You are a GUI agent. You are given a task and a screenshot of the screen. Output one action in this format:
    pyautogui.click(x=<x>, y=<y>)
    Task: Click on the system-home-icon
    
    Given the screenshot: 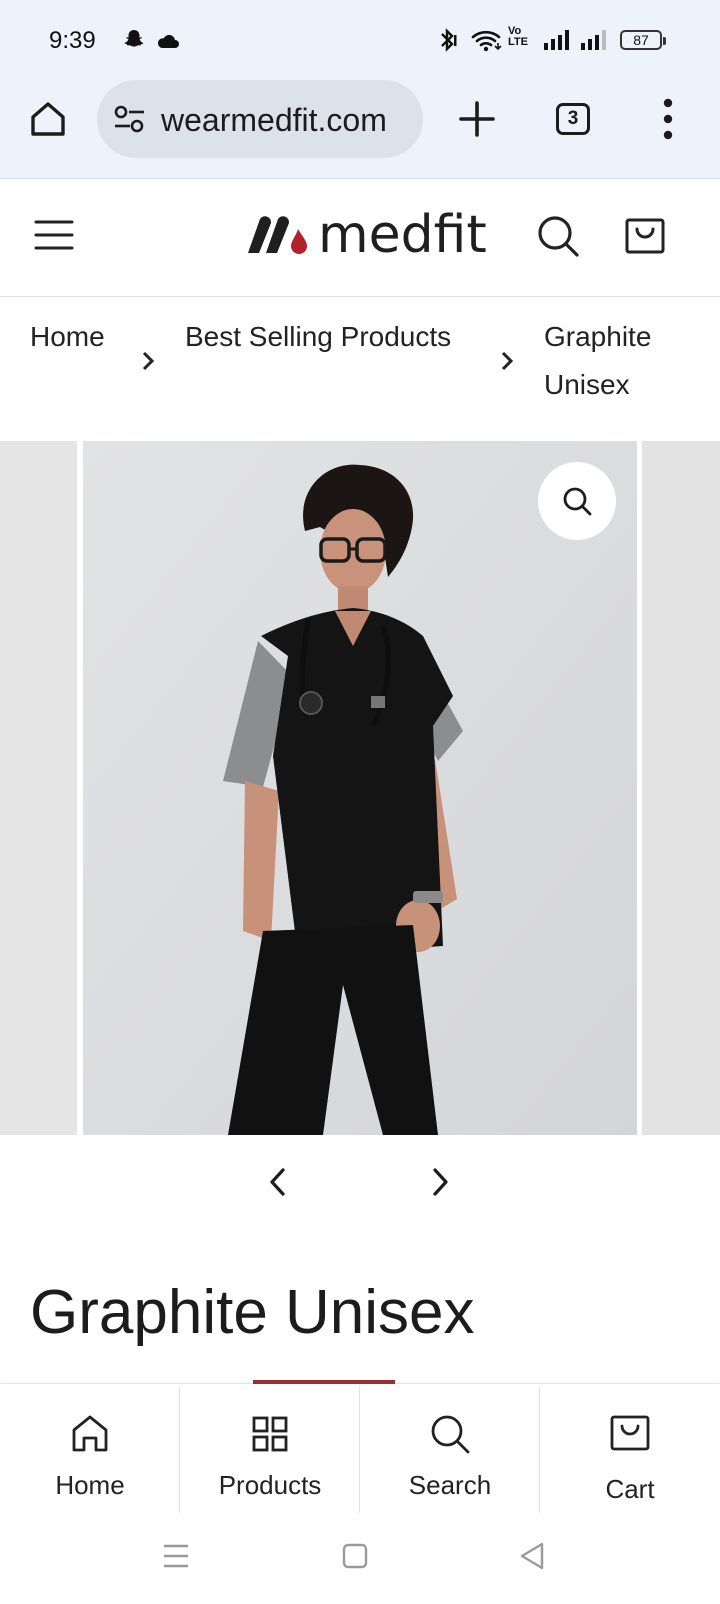 What is the action you would take?
    pyautogui.click(x=355, y=1556)
    